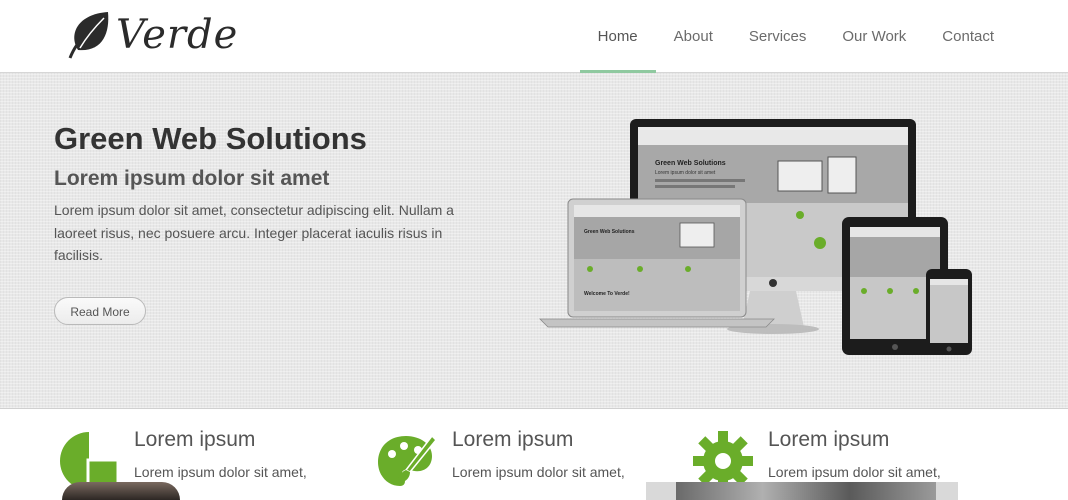 This screenshot has height=500, width=1068. What do you see at coordinates (100, 311) in the screenshot?
I see `read-more-button: Read More` at bounding box center [100, 311].